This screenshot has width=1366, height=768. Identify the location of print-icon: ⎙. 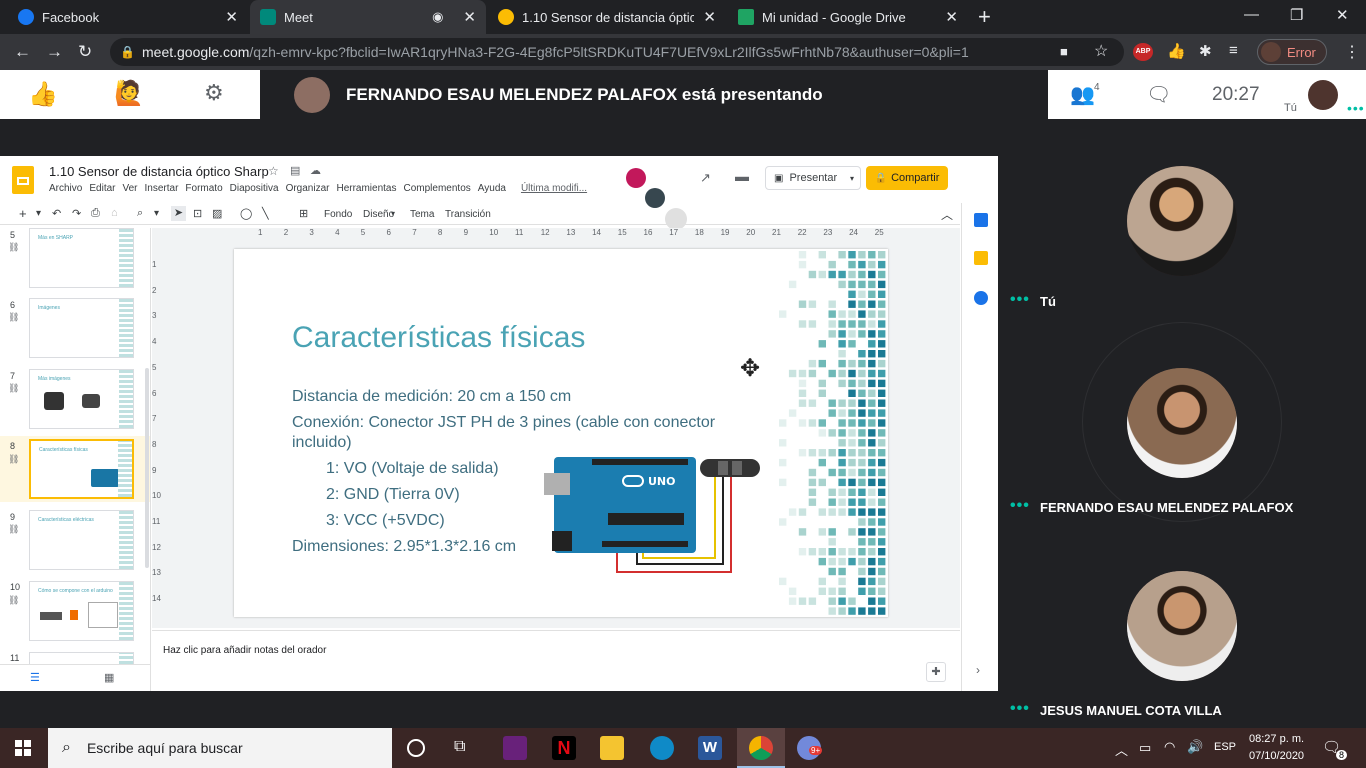
(95, 213).